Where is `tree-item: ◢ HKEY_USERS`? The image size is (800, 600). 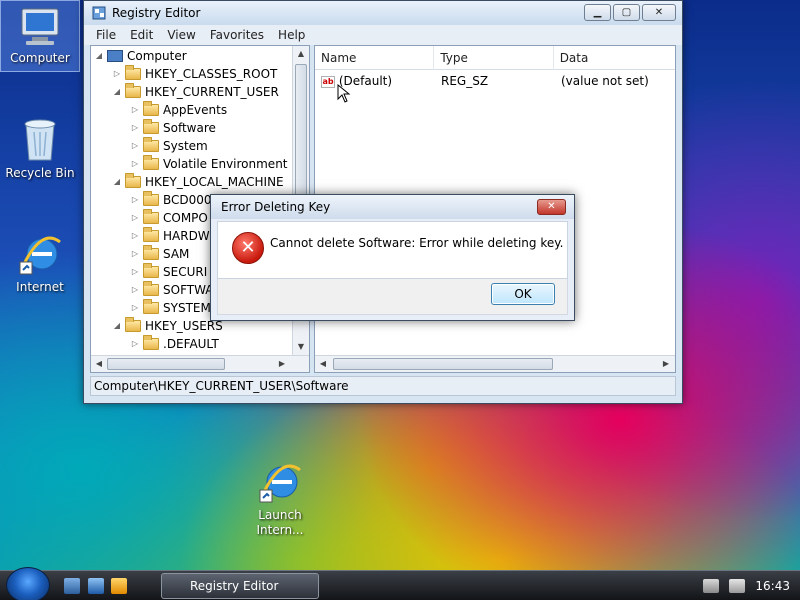
tree-item: ◢ HKEY_USERS is located at coordinates (167, 326).